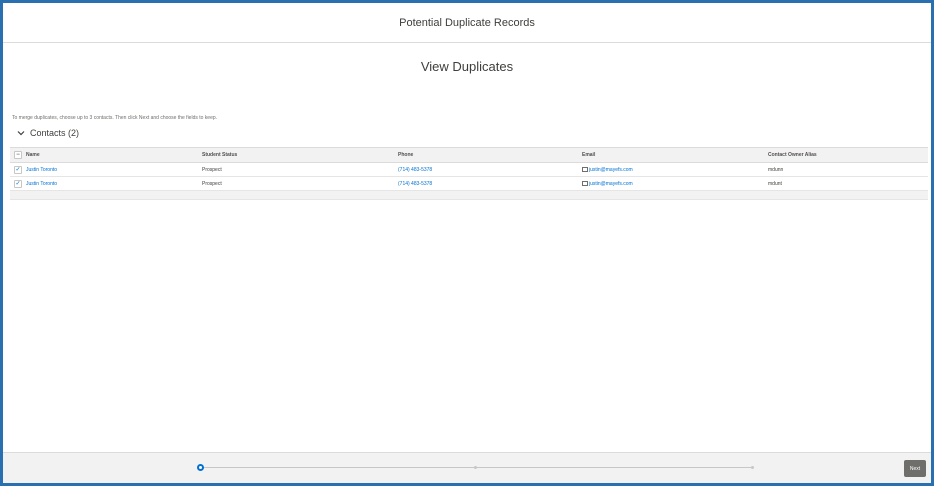  What do you see at coordinates (467, 467) in the screenshot?
I see `modal-footer: Next` at bounding box center [467, 467].